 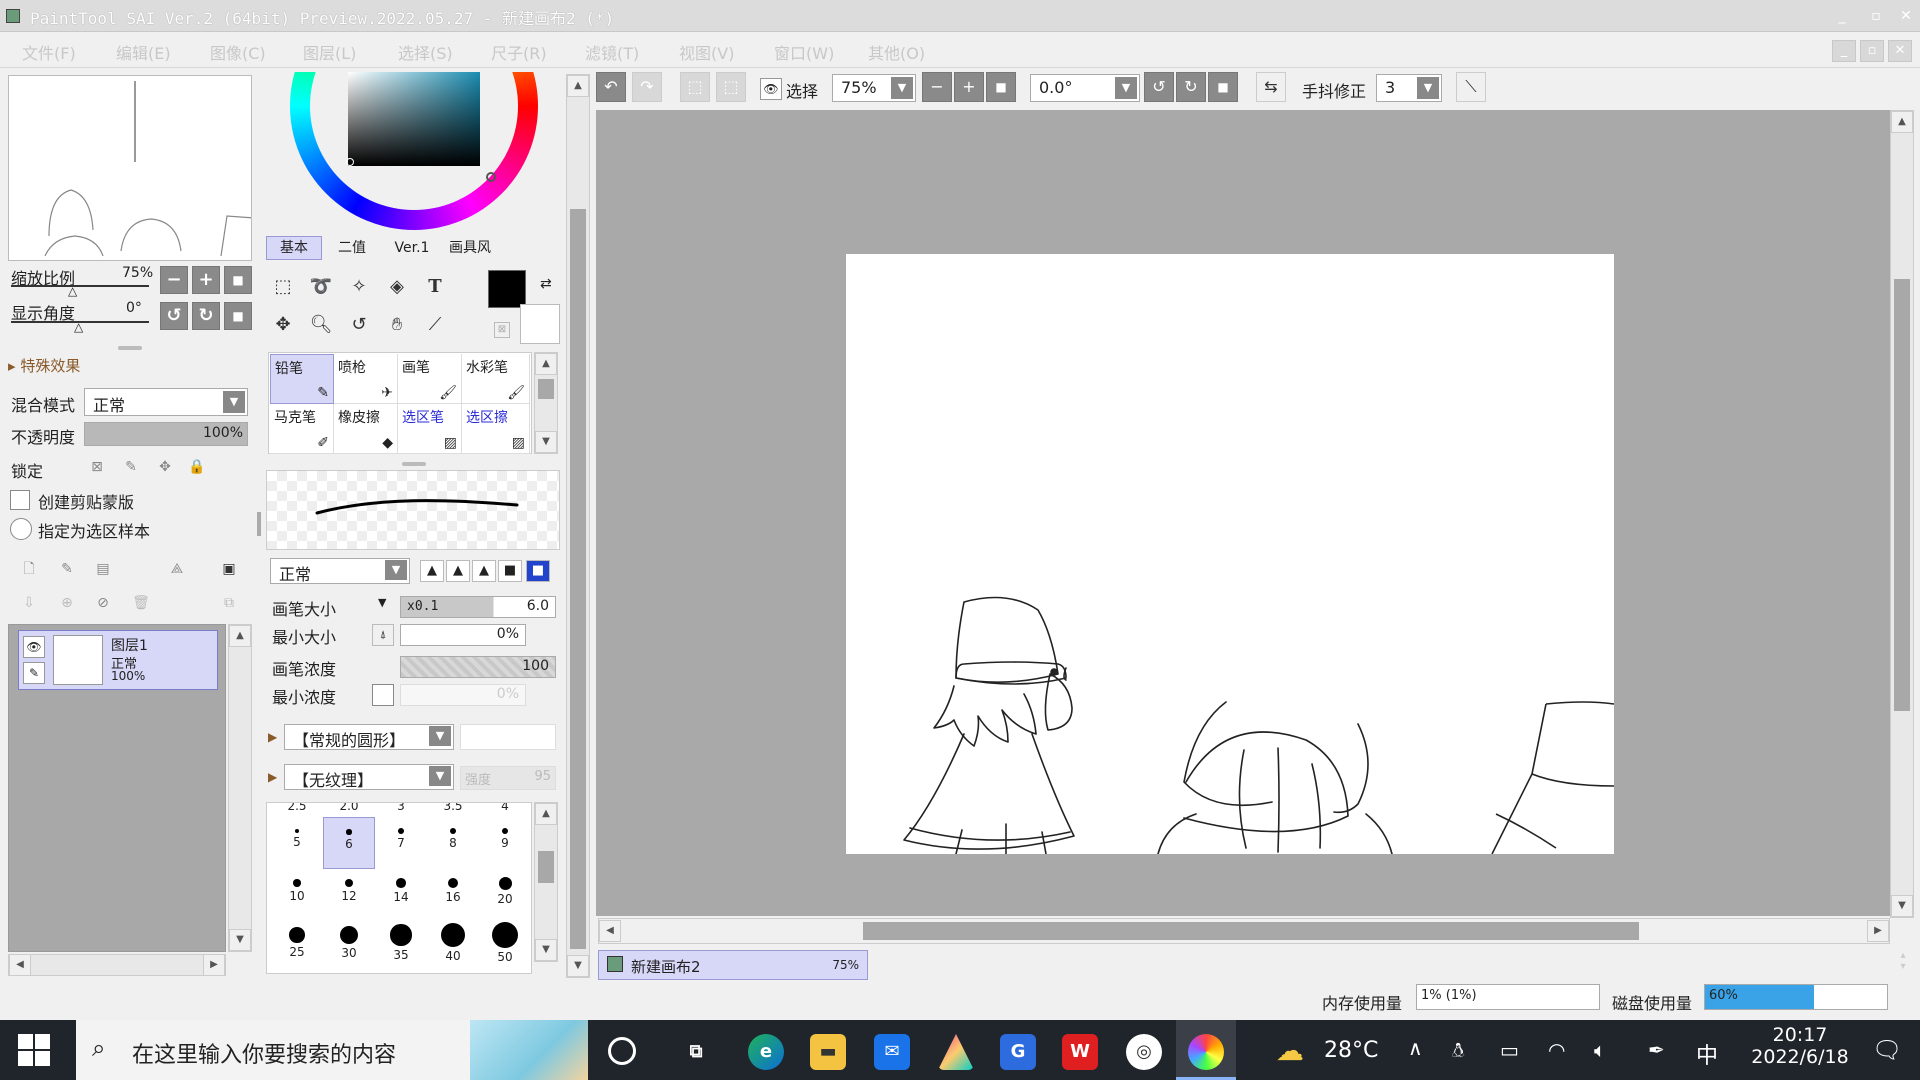 I want to click on canvas-zoom-reset-button: ■, so click(x=1001, y=87).